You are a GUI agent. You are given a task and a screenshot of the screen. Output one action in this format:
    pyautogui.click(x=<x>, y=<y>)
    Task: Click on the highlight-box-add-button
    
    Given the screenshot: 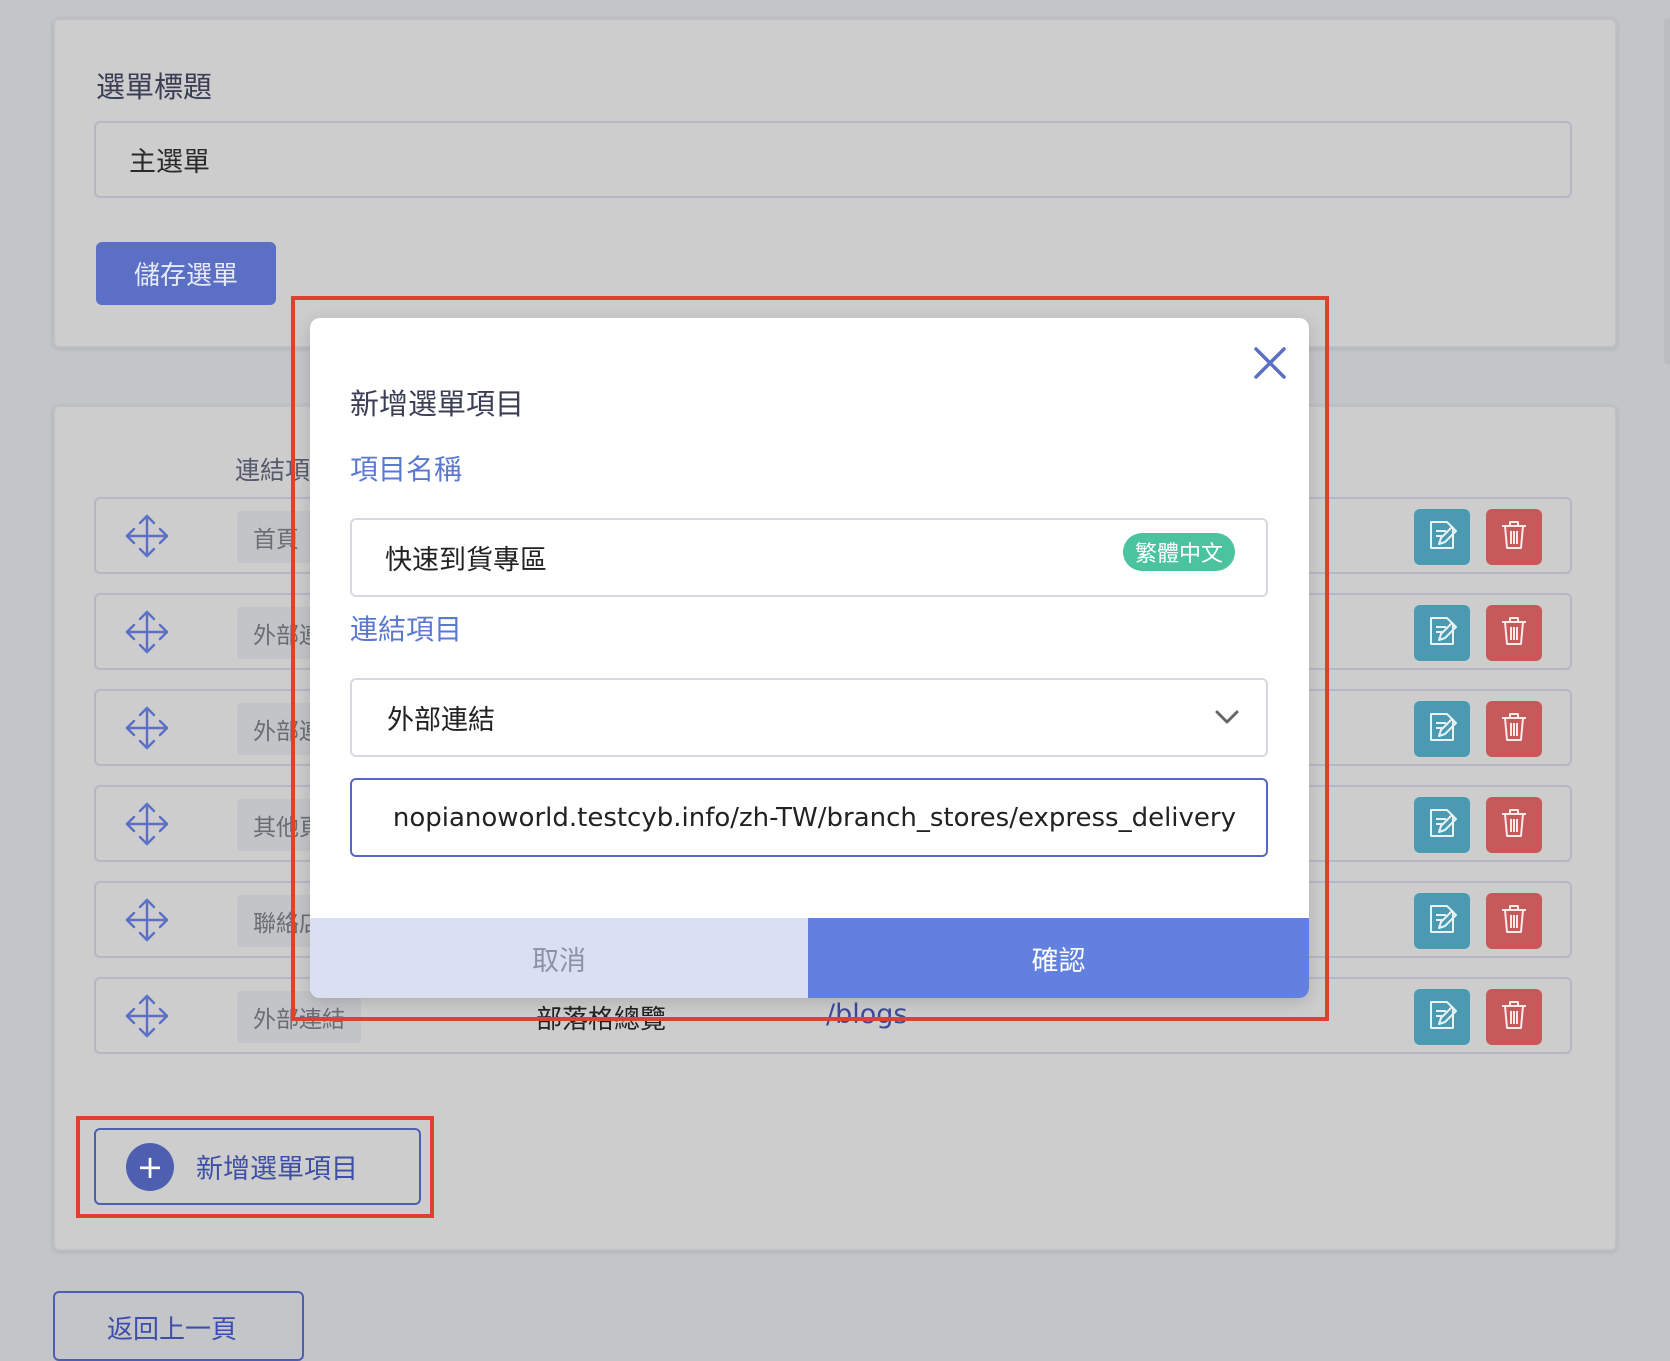 What is the action you would take?
    pyautogui.click(x=255, y=1167)
    